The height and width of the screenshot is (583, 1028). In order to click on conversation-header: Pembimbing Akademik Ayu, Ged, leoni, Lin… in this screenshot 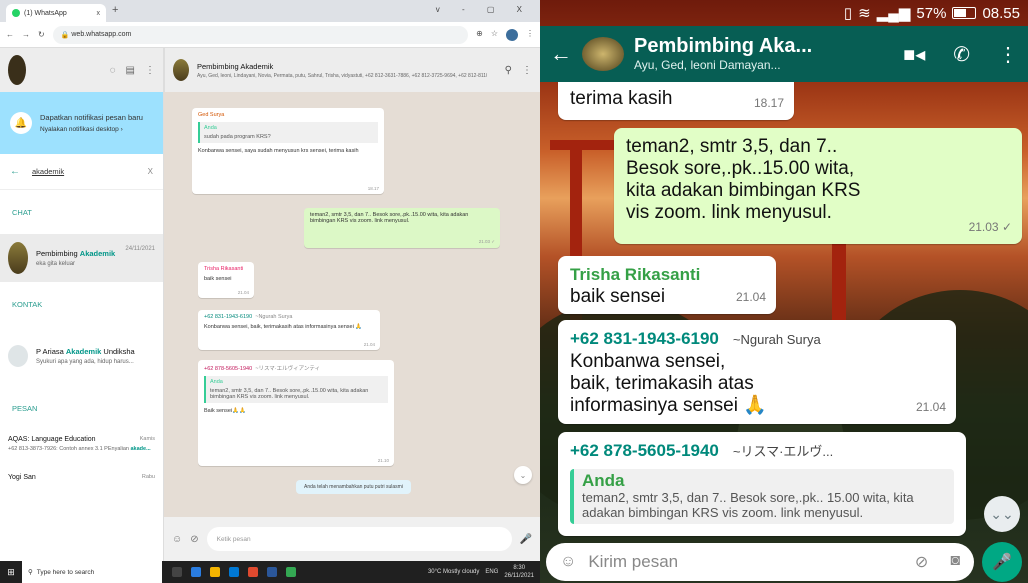, I will do `click(352, 70)`.